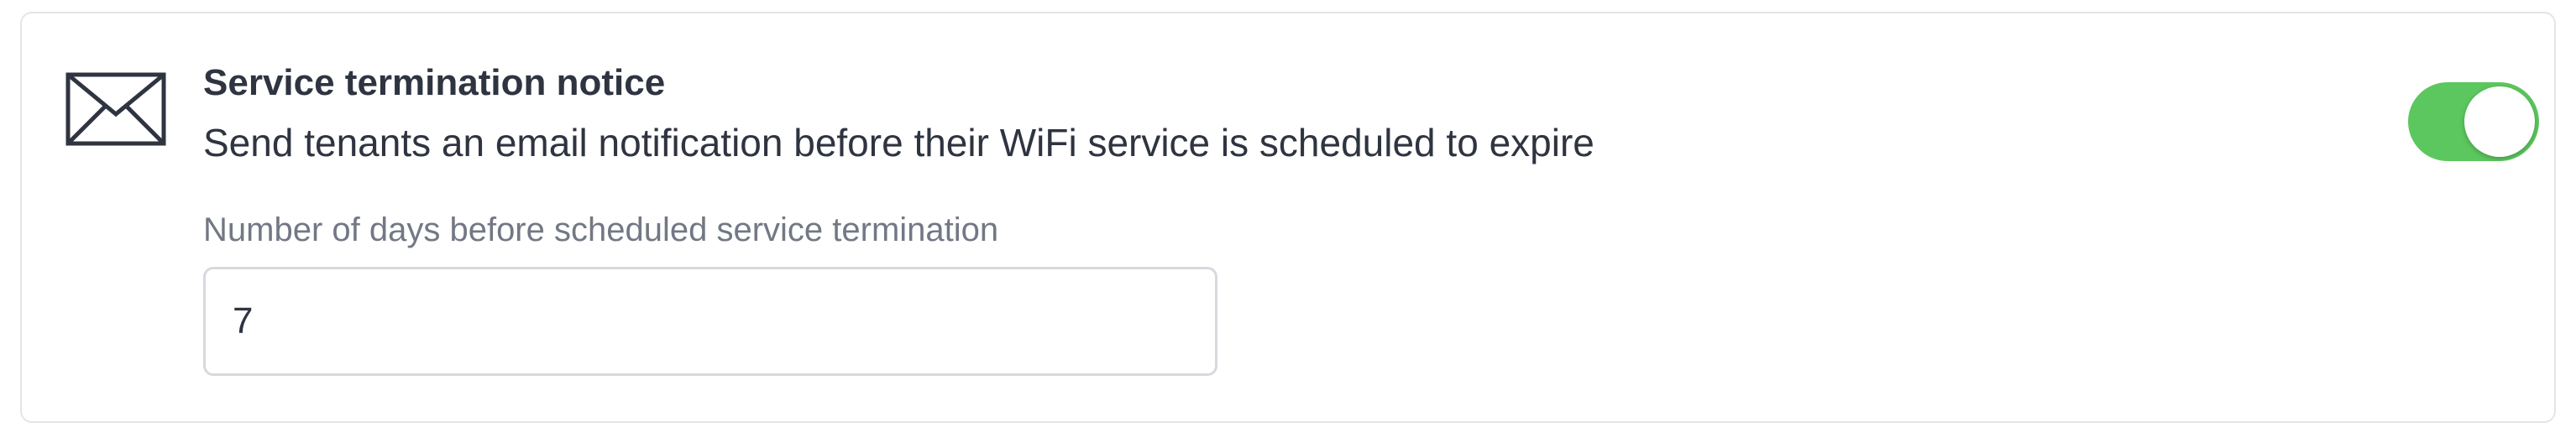 This screenshot has height=438, width=2576. I want to click on envelope-icon, so click(115, 109).